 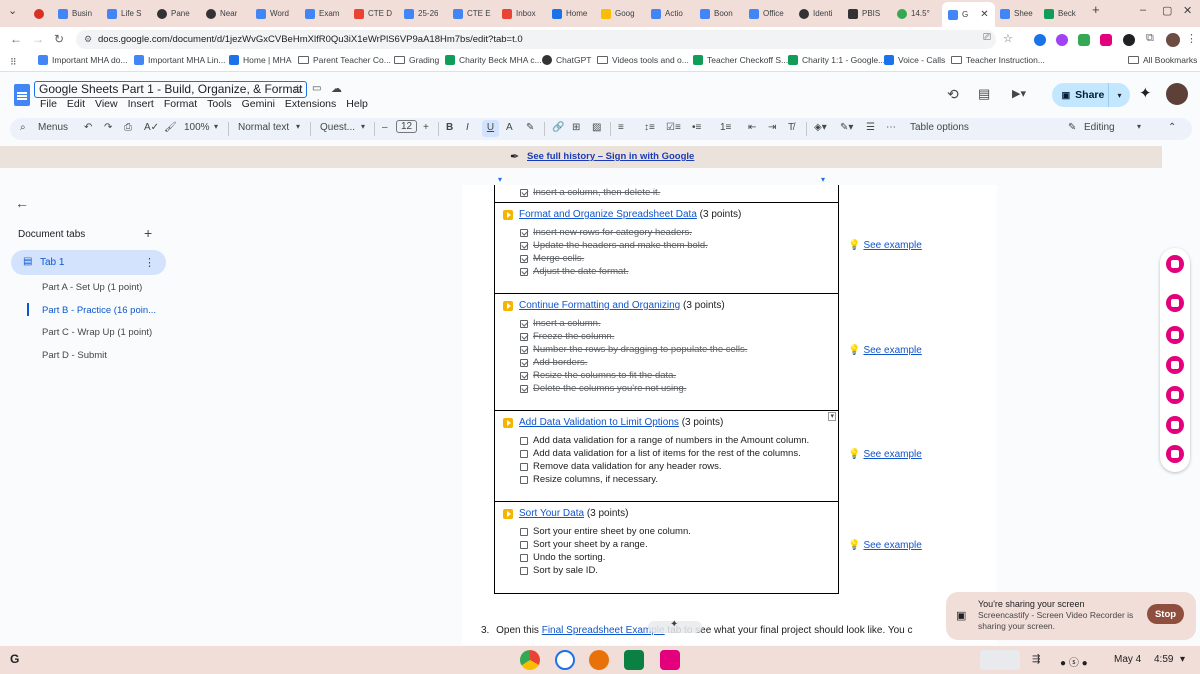 What do you see at coordinates (500, 179) in the screenshot?
I see `table-column-marker-icon: ▾` at bounding box center [500, 179].